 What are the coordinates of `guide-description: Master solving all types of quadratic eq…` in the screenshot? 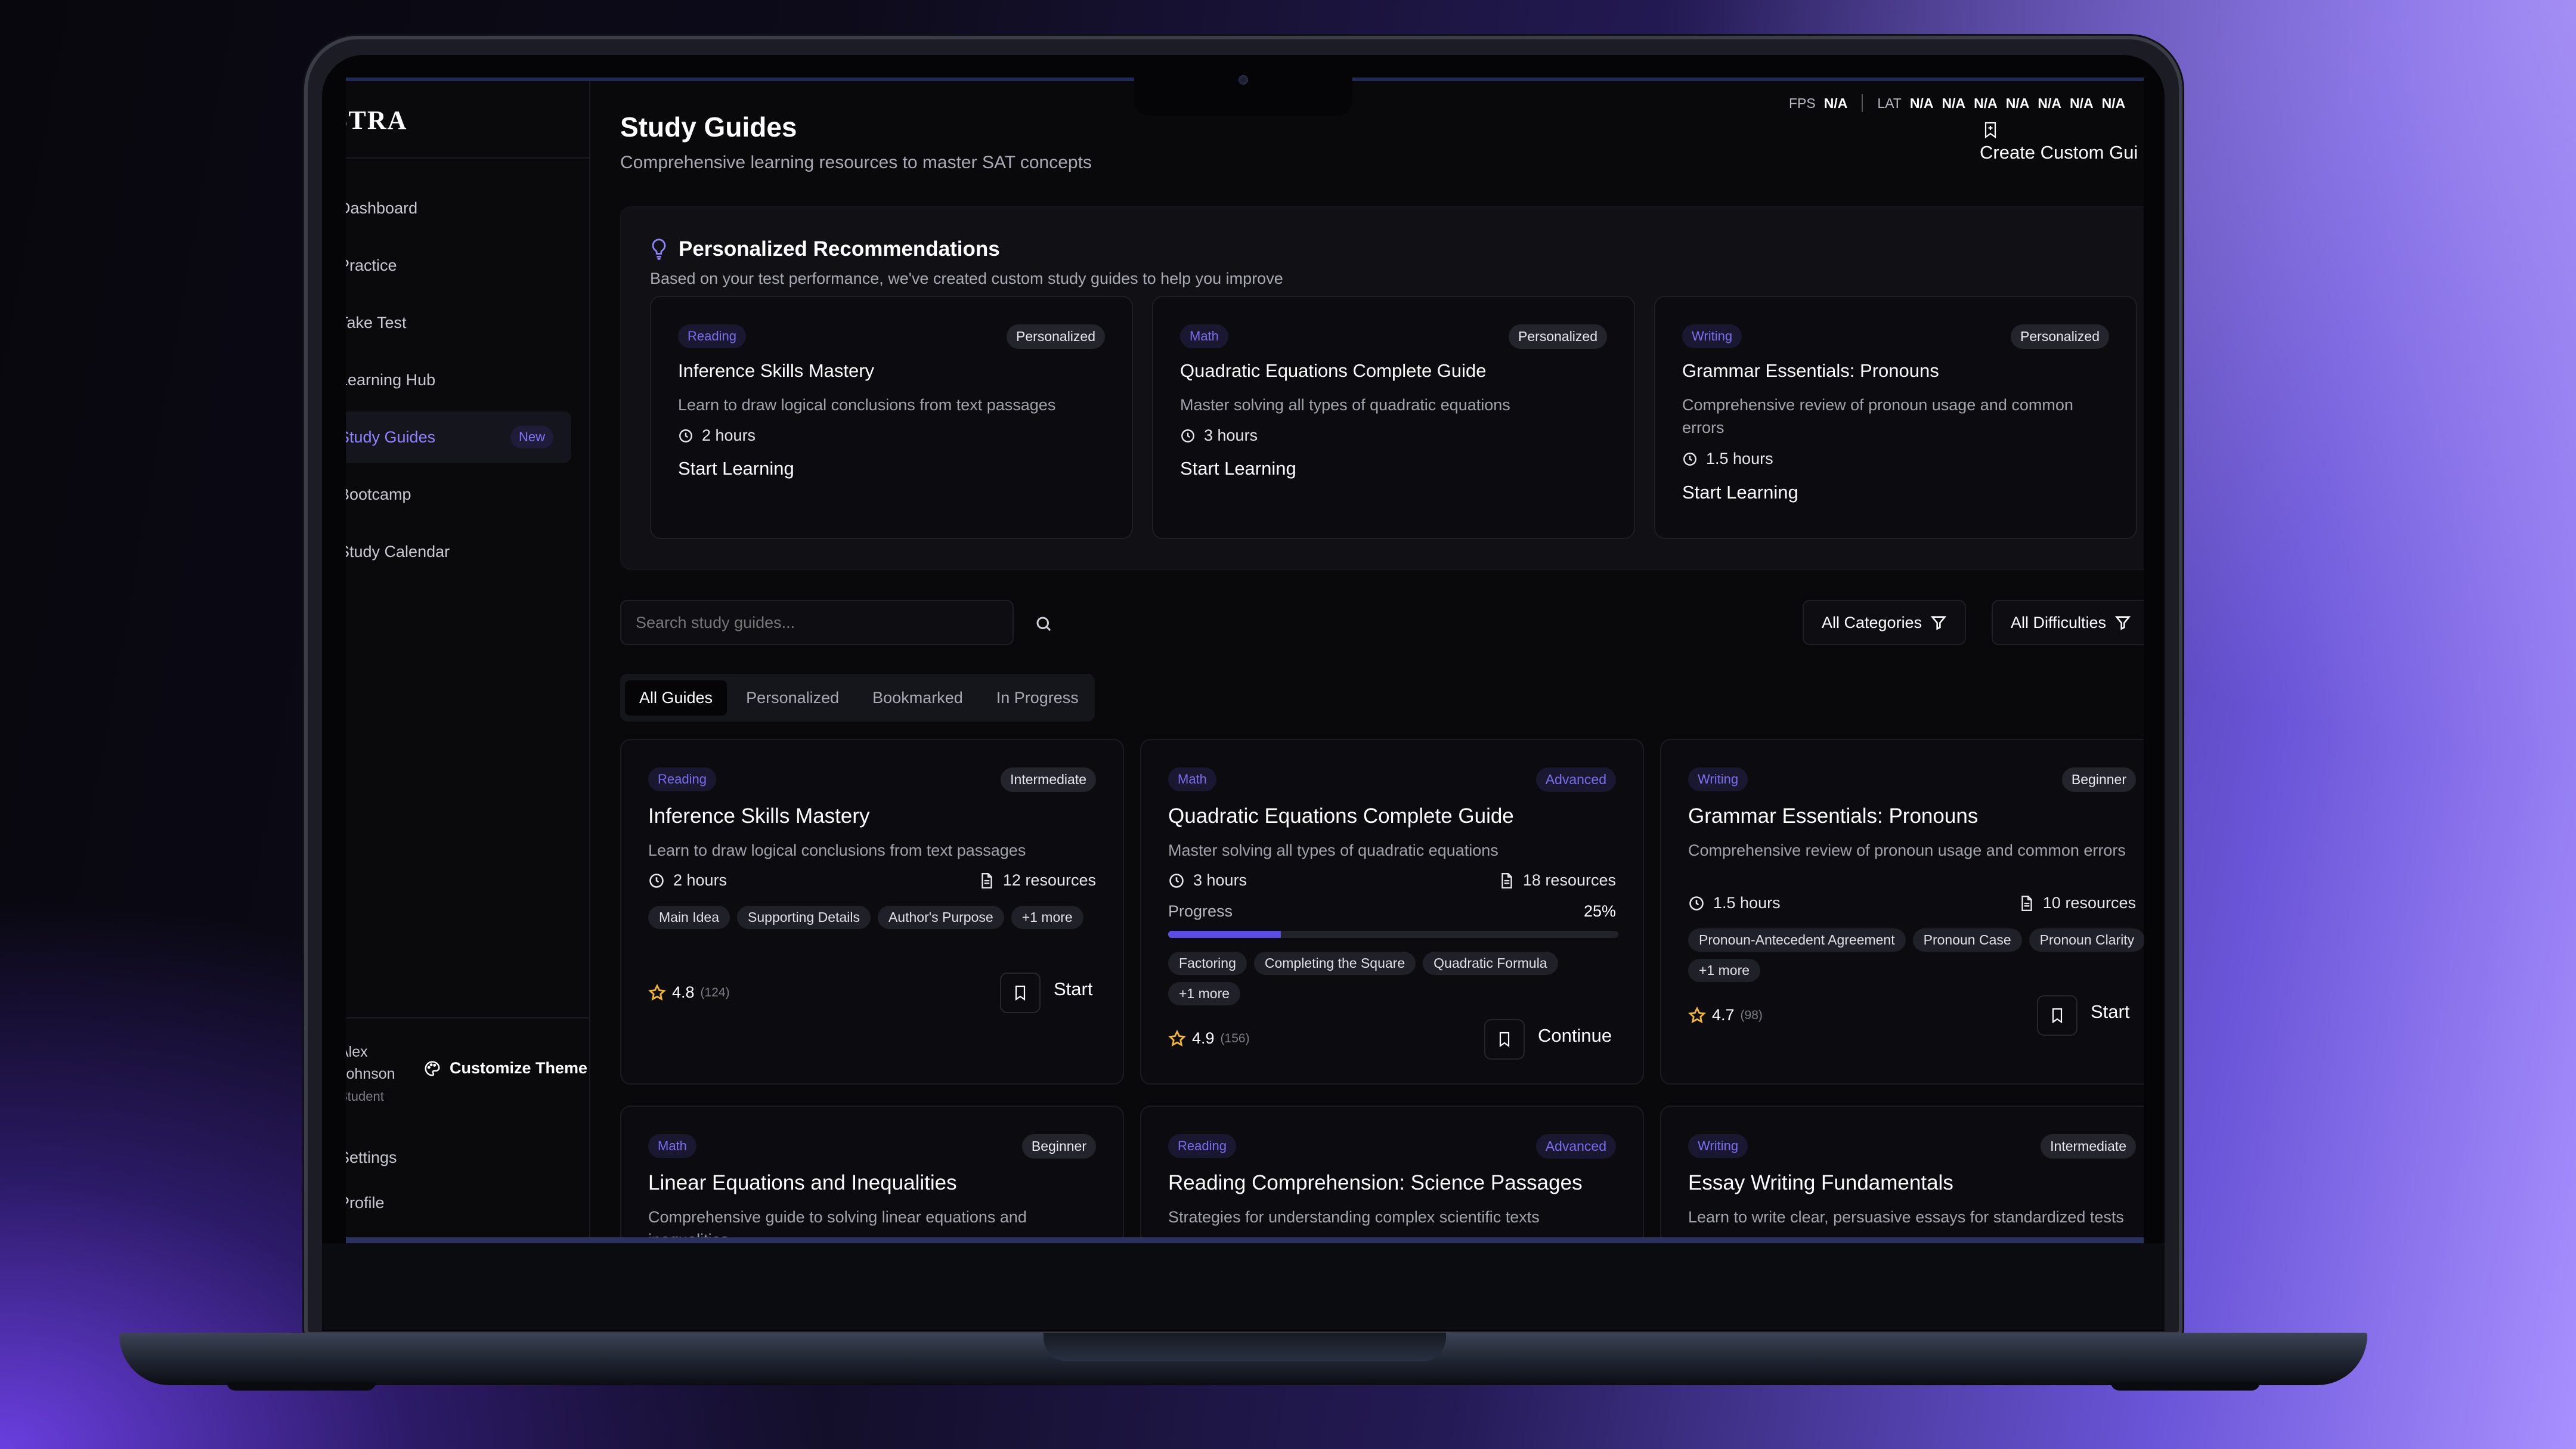 It's located at (1333, 850).